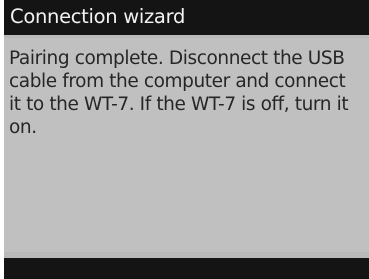 This screenshot has width=369, height=279. I want to click on footer-bar, so click(186, 268).